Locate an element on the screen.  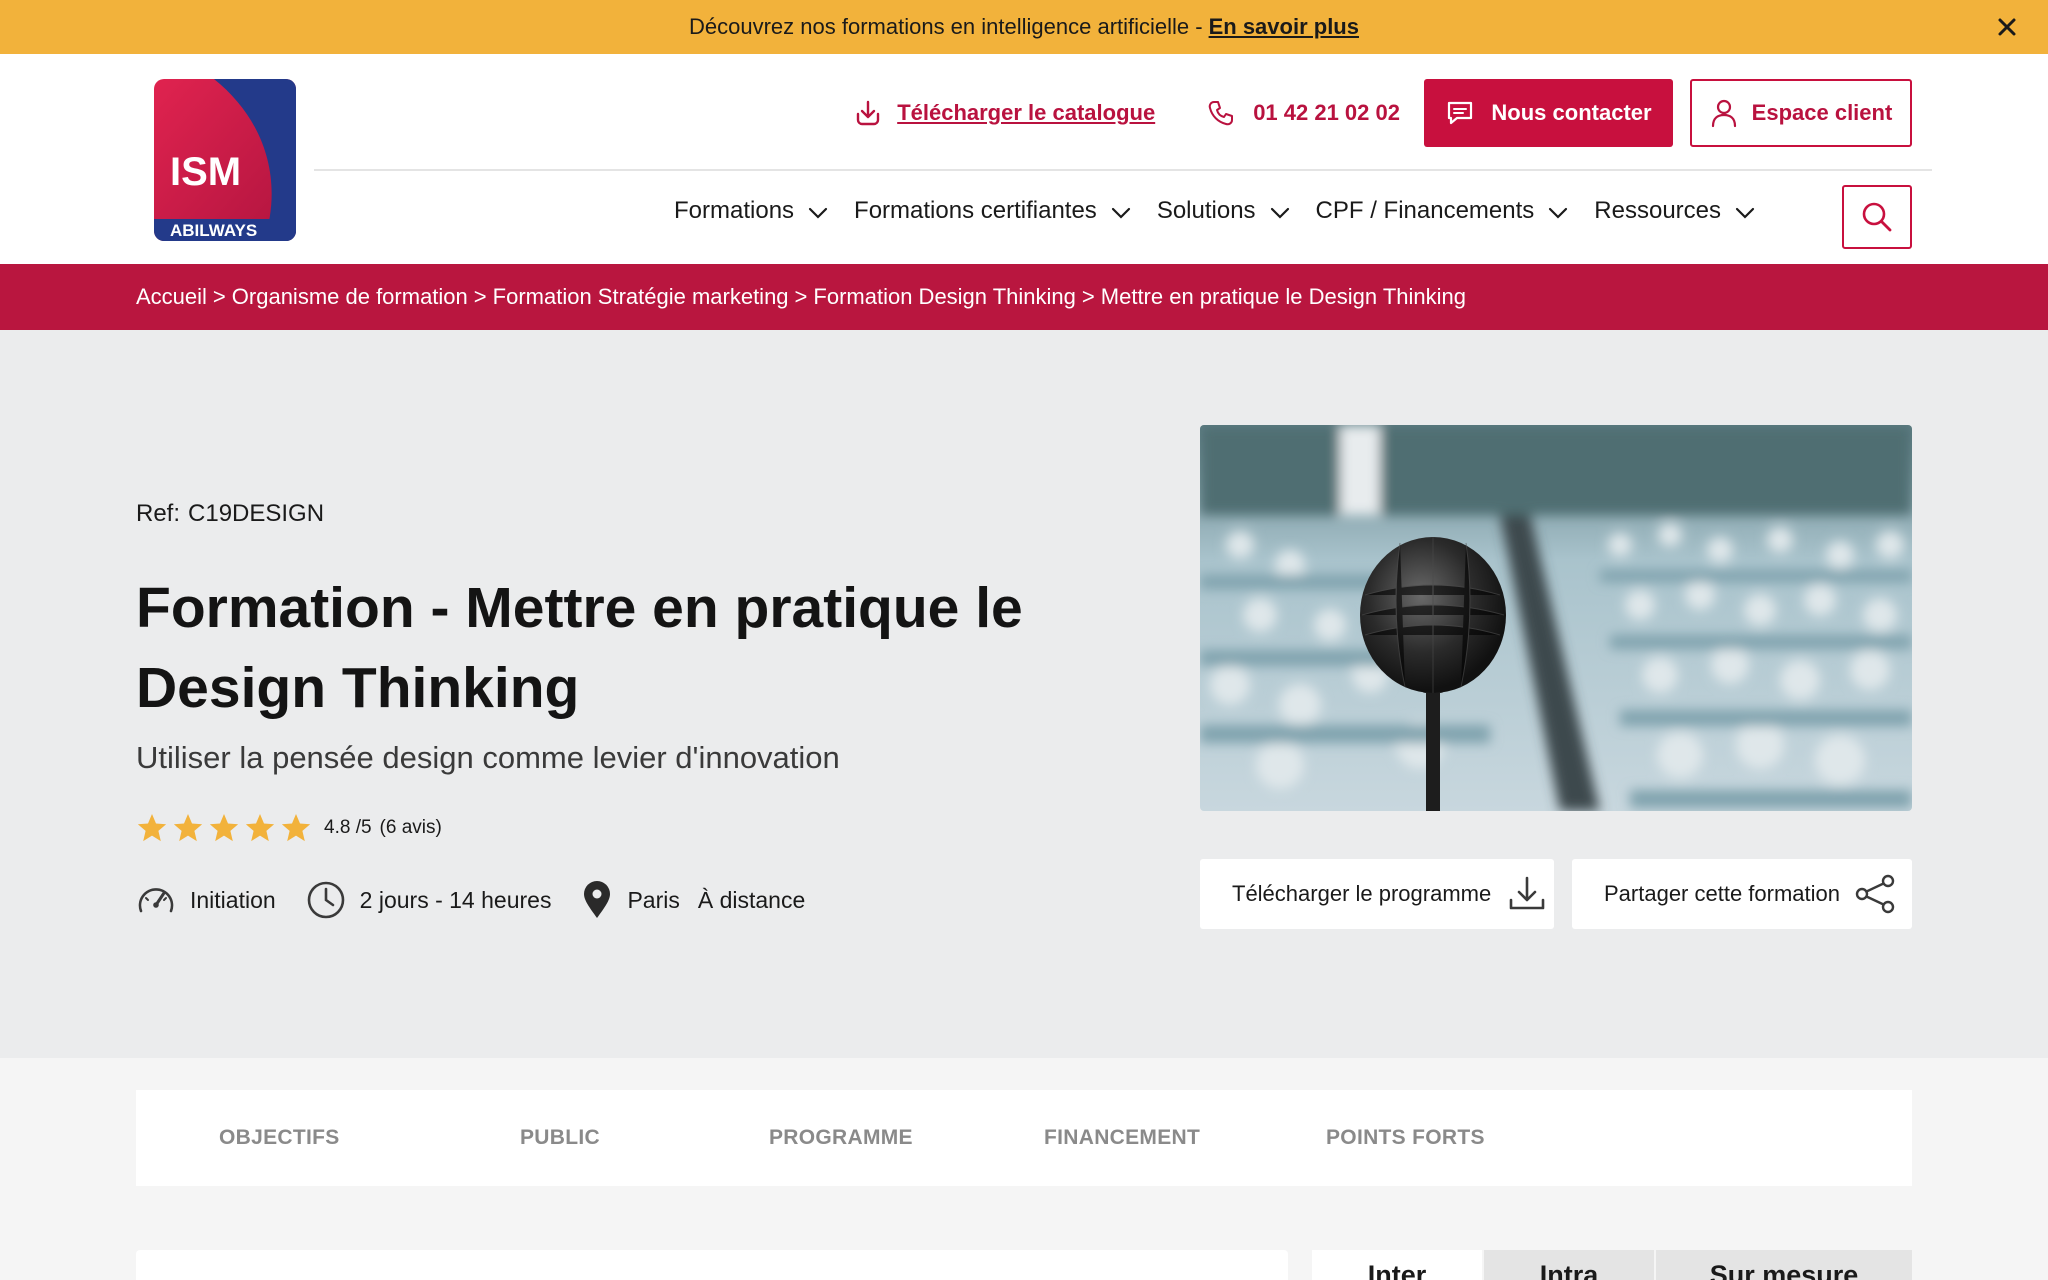
nav-item-ressources: Ressources is located at coordinates (1674, 211).